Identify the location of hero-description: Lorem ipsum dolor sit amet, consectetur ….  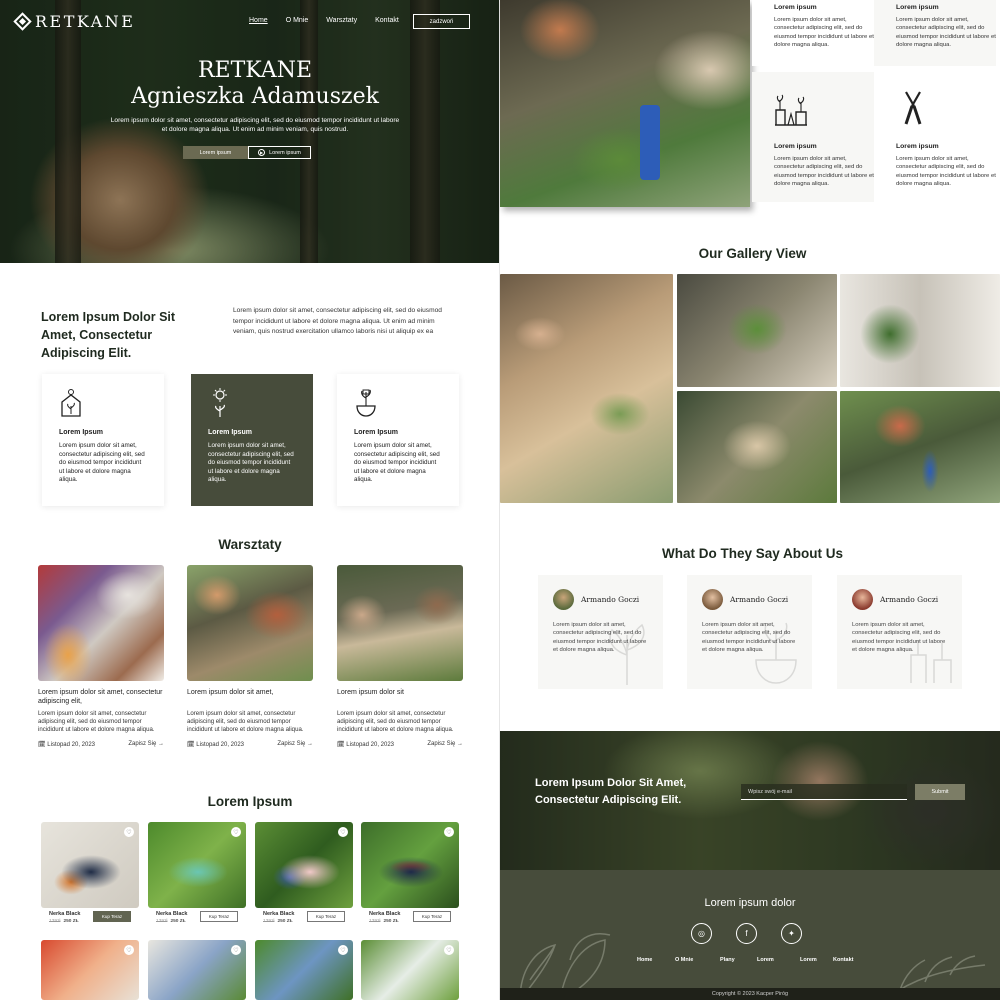
(255, 125).